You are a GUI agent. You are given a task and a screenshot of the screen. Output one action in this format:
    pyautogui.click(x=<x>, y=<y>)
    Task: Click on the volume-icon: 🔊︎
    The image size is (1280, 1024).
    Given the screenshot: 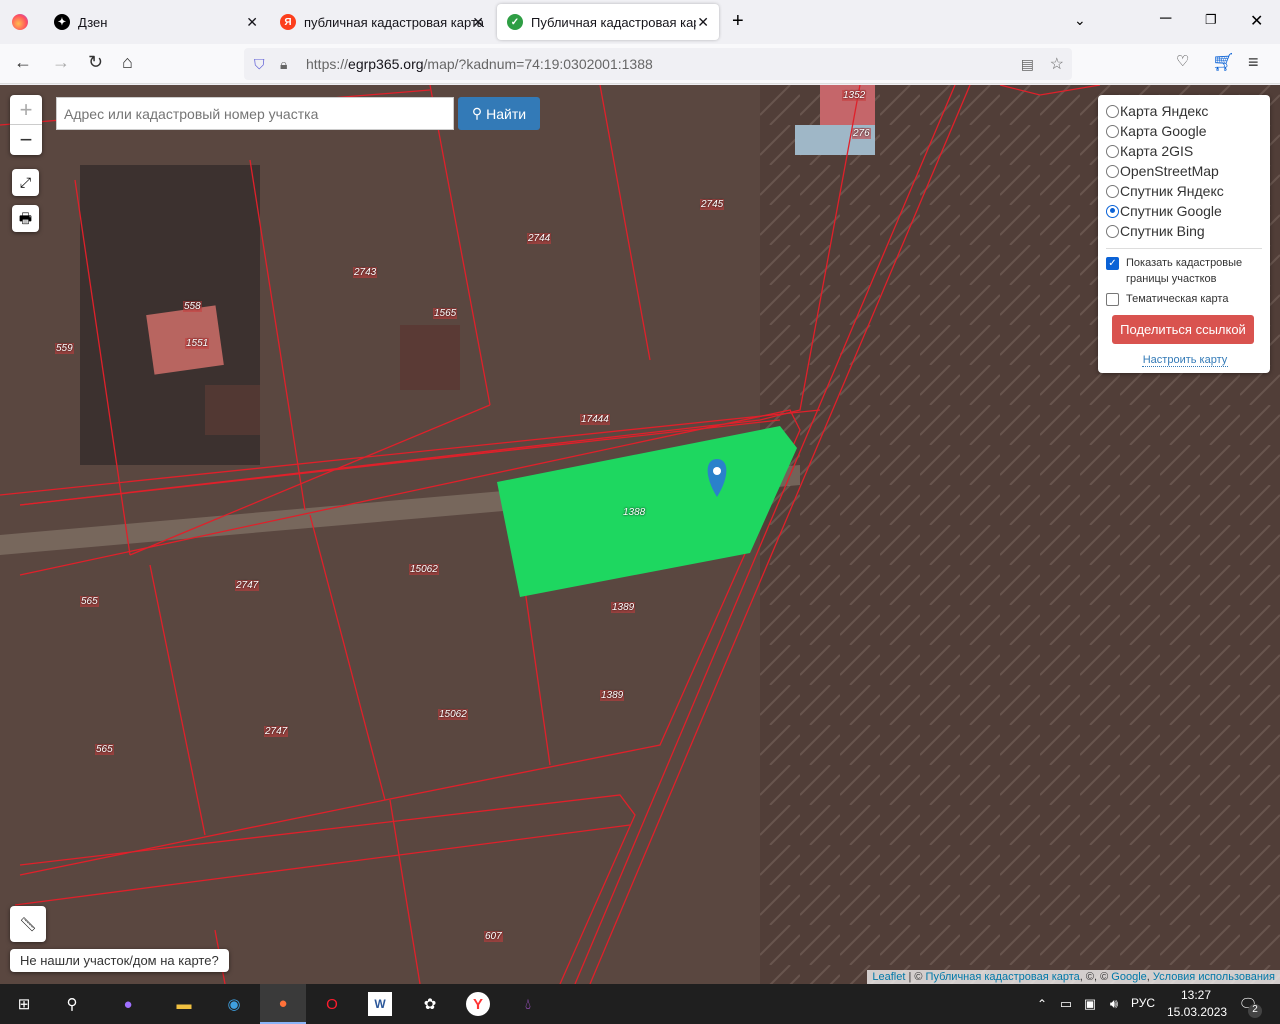 What is the action you would take?
    pyautogui.click(x=1114, y=1004)
    